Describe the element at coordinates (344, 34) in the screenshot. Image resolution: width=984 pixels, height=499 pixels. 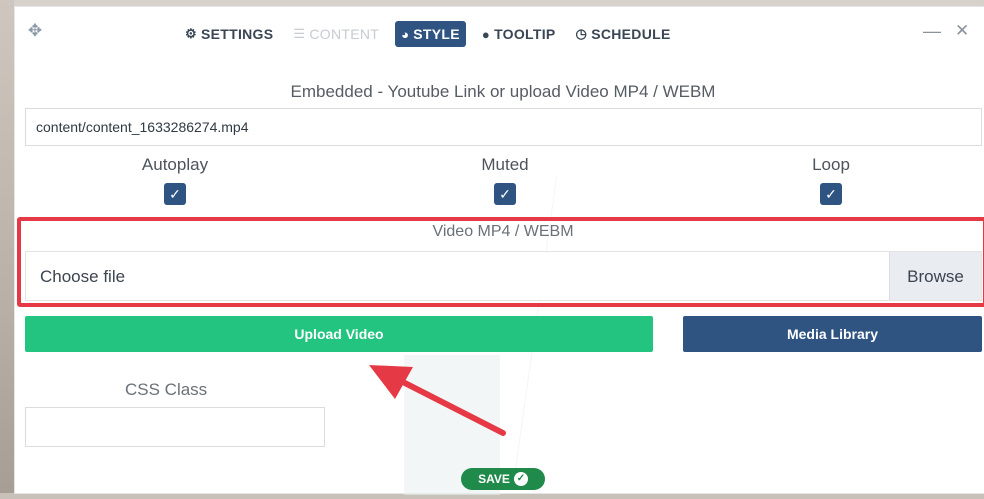
I see `tab-label: CONTENT` at that location.